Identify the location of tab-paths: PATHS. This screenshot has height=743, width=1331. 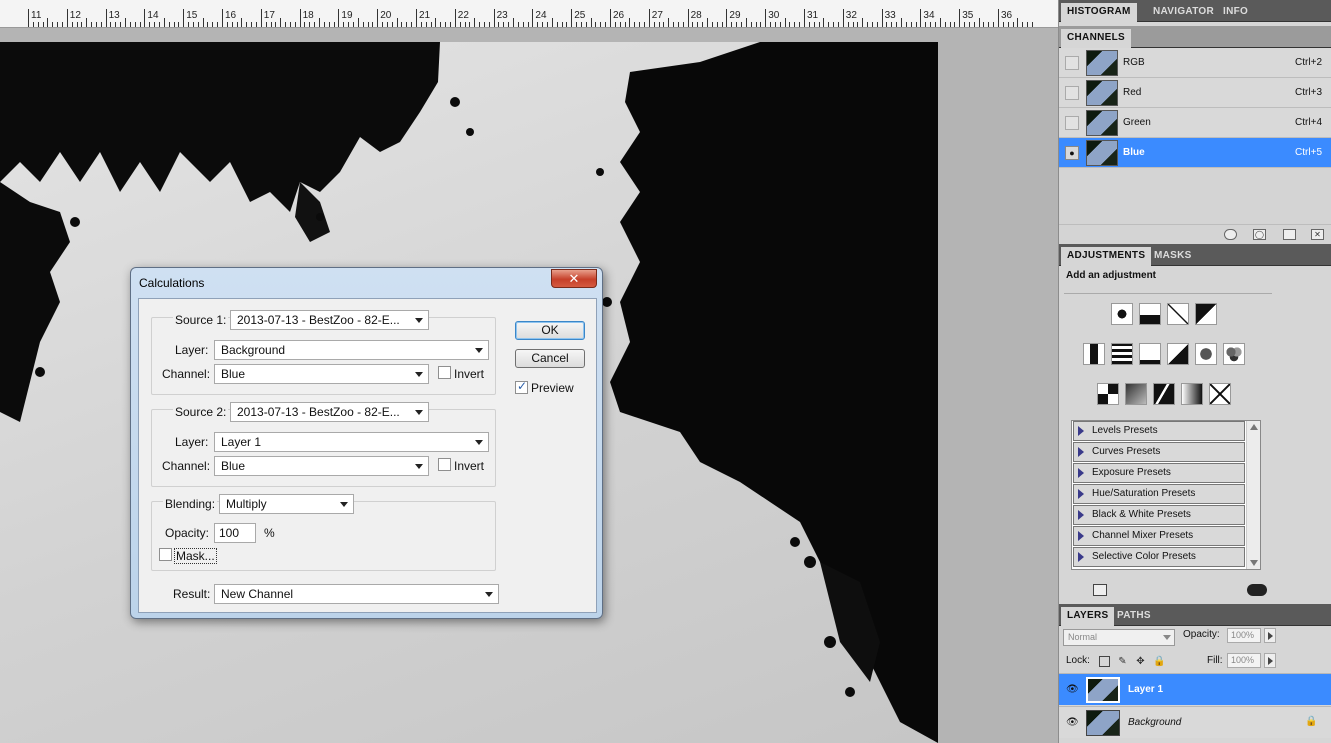
(1134, 616).